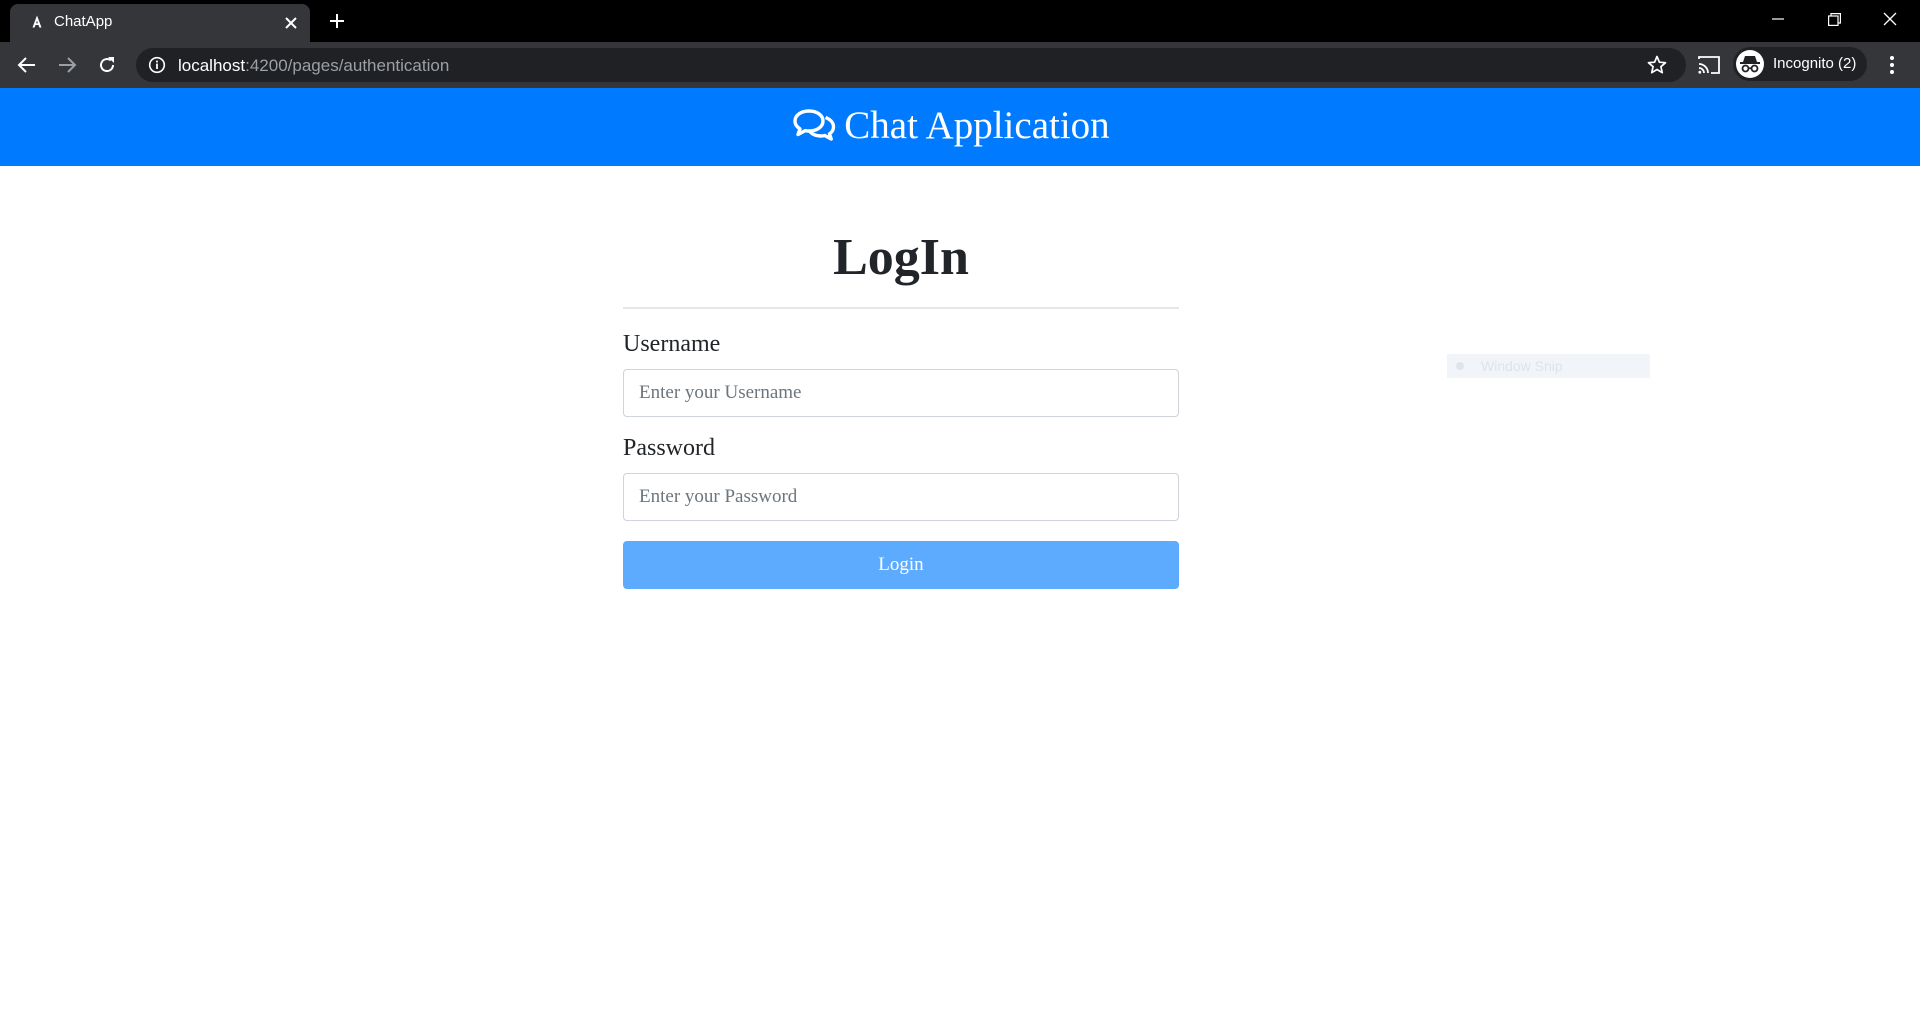 This screenshot has height=1030, width=1920. I want to click on incognito-profile-button: Incognito (2), so click(1800, 64).